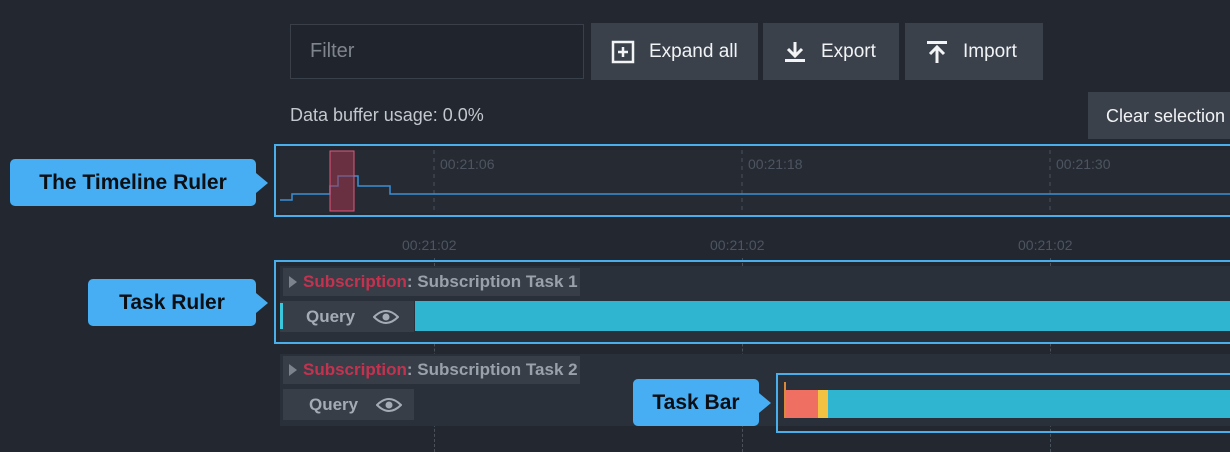 This screenshot has height=452, width=1230. I want to click on upload-icon, so click(937, 51).